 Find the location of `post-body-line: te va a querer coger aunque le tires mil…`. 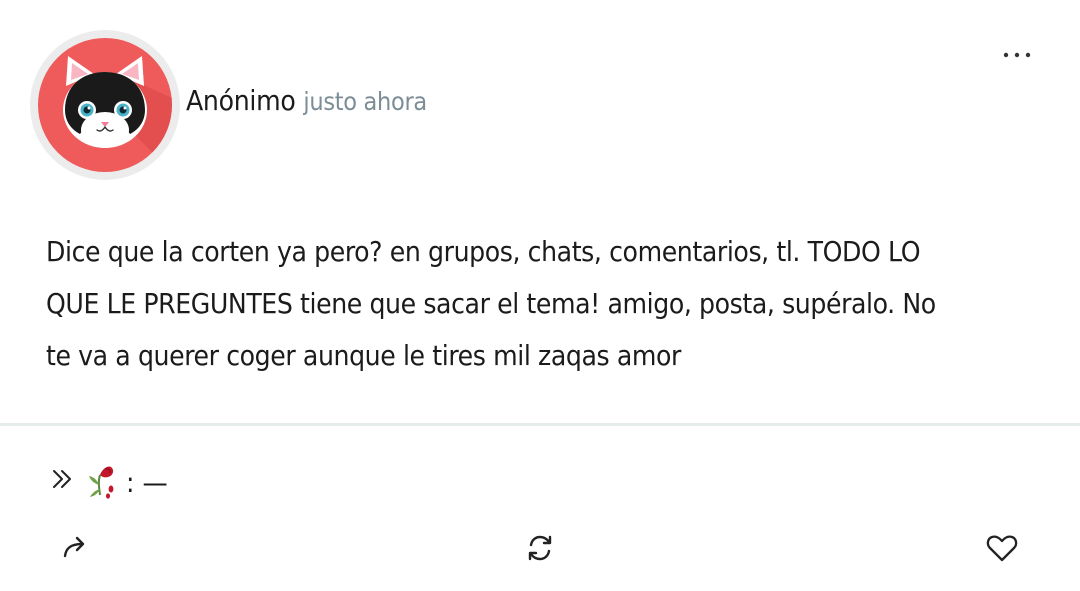

post-body-line: te va a querer coger aunque le tires mil… is located at coordinates (363, 355).